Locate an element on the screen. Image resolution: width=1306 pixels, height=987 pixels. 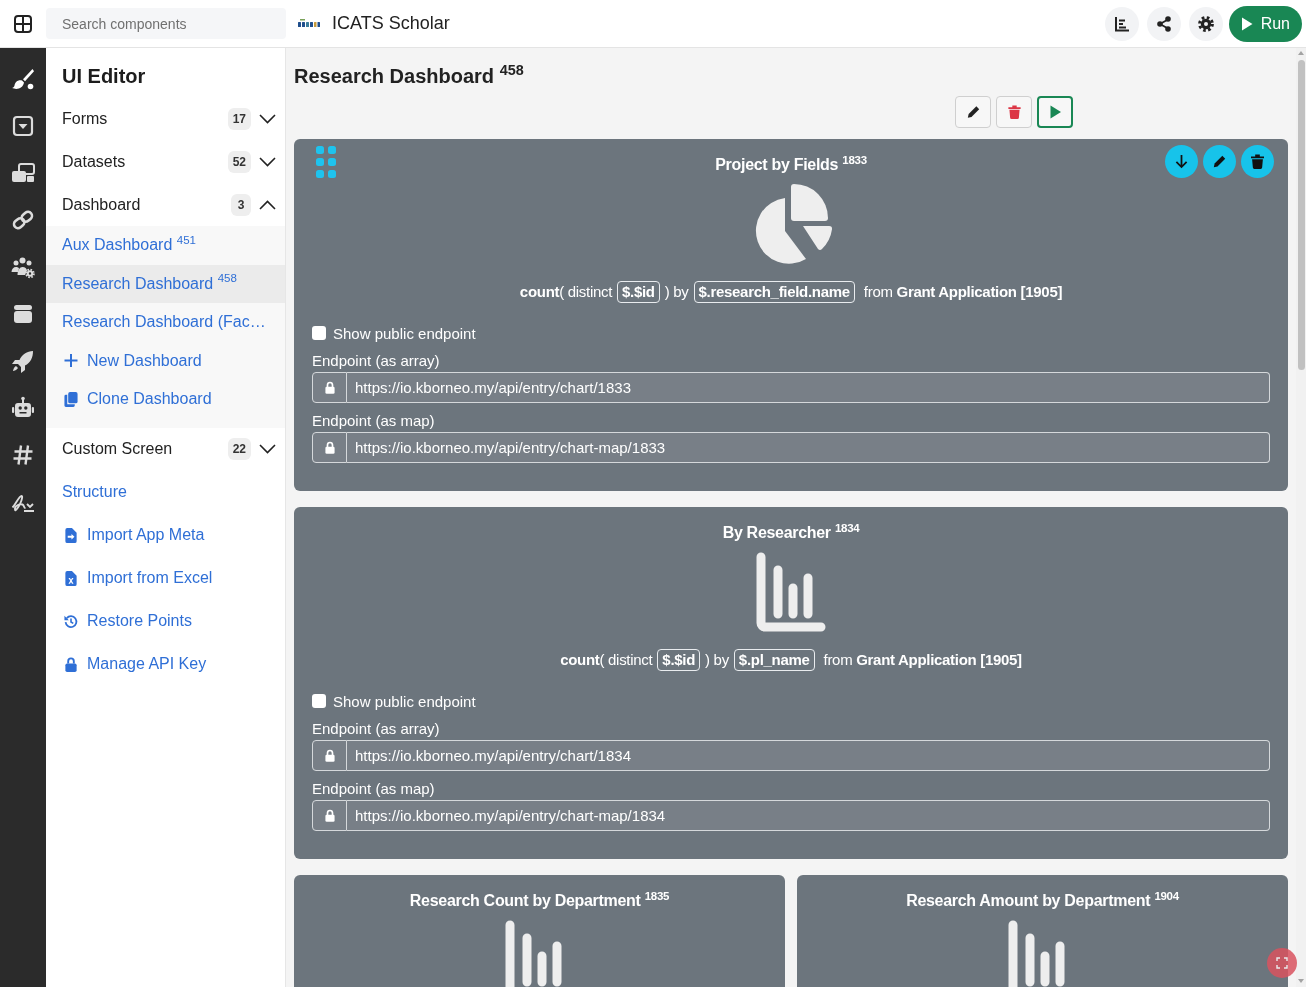
cards-icon is located at coordinates (23, 173).